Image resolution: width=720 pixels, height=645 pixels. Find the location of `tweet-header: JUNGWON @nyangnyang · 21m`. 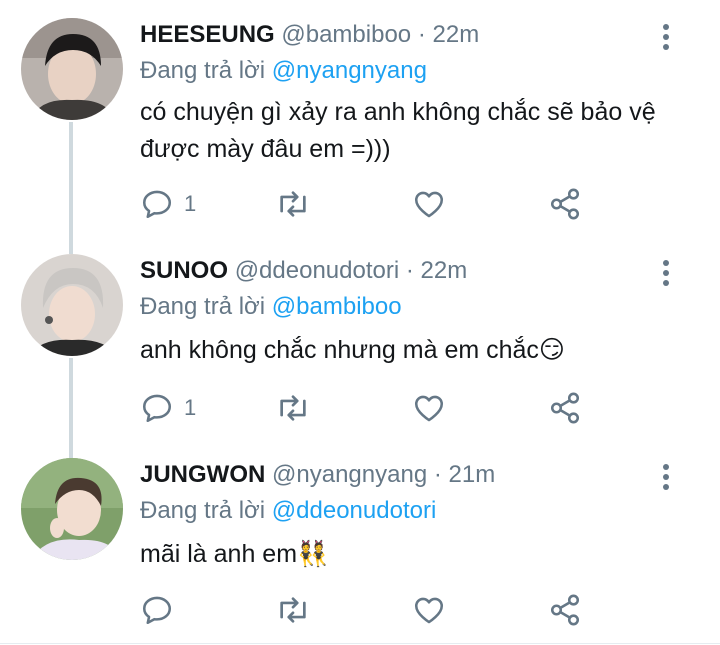

tweet-header: JUNGWON @nyangnyang · 21m is located at coordinates (317, 475).